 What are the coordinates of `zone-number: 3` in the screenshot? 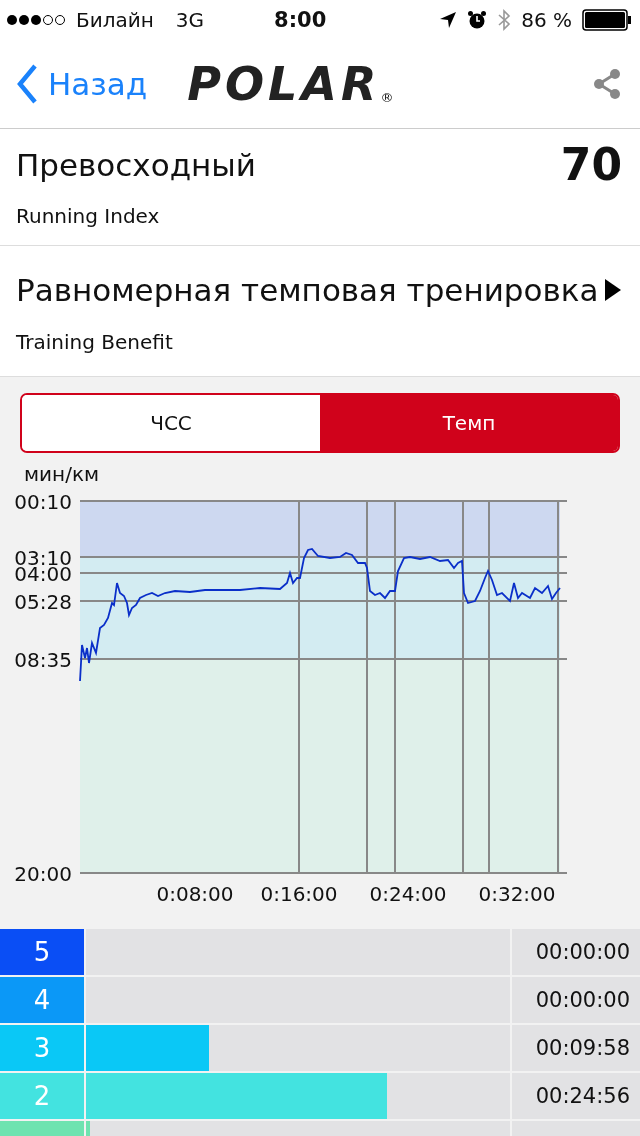 It's located at (42, 1048).